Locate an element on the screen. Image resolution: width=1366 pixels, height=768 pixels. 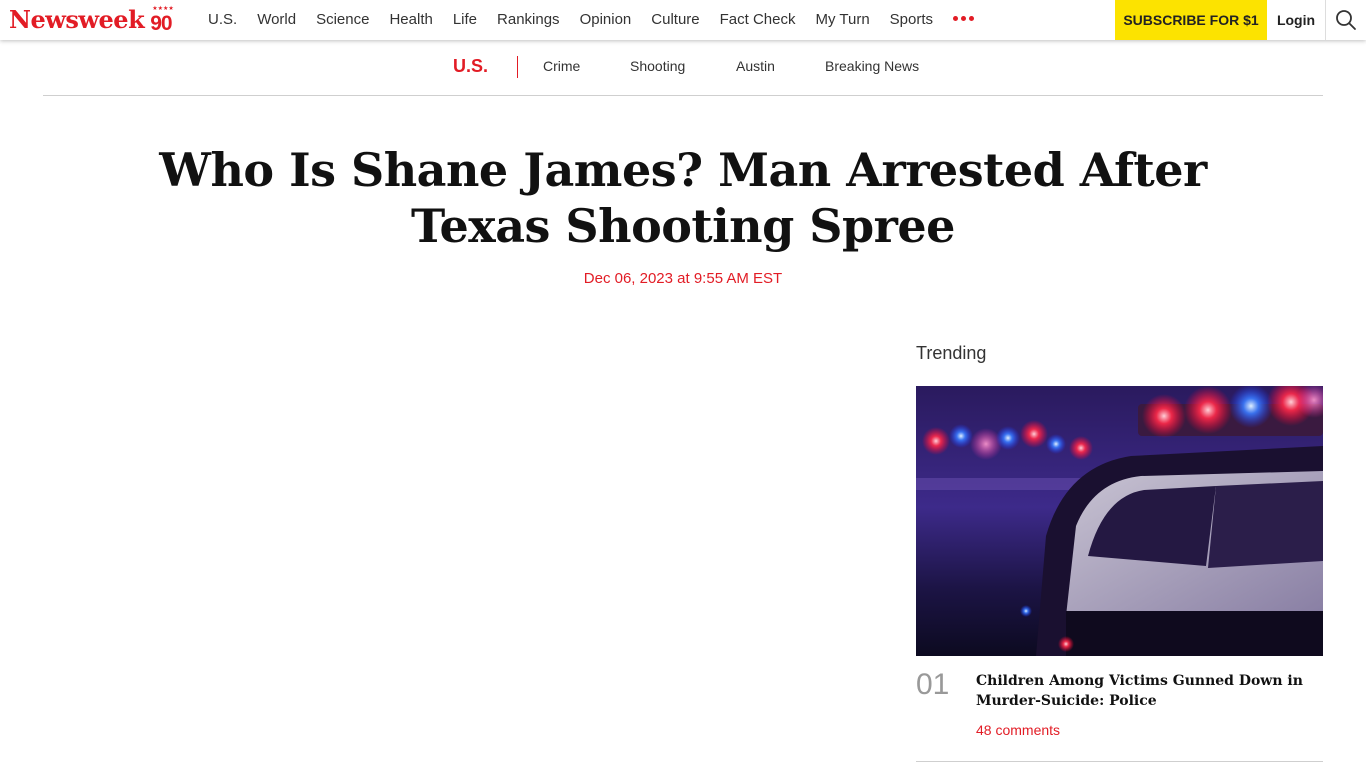
nav-item-opinion: Opinion is located at coordinates (606, 20).